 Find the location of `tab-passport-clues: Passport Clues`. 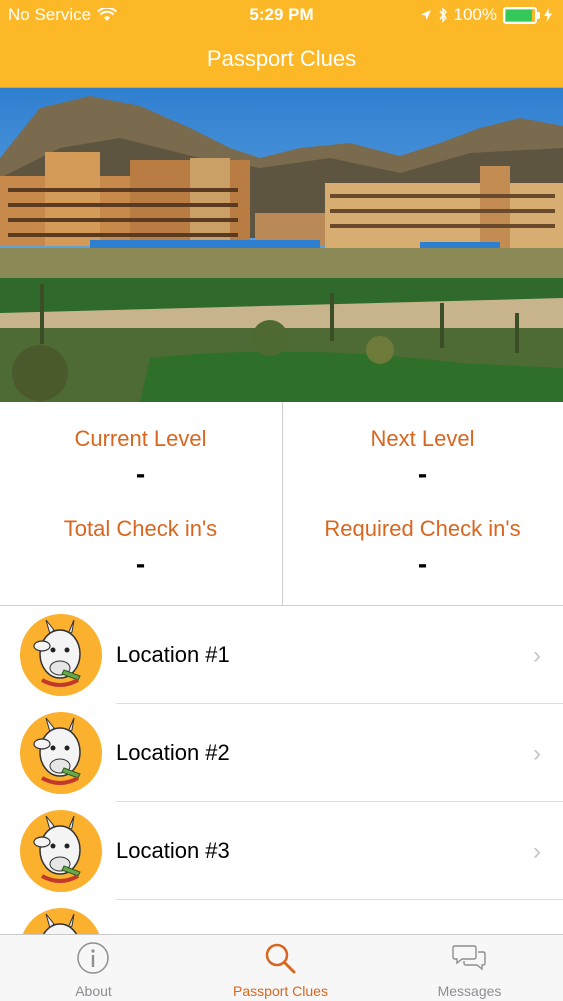

tab-passport-clues: Passport Clues is located at coordinates (280, 968).